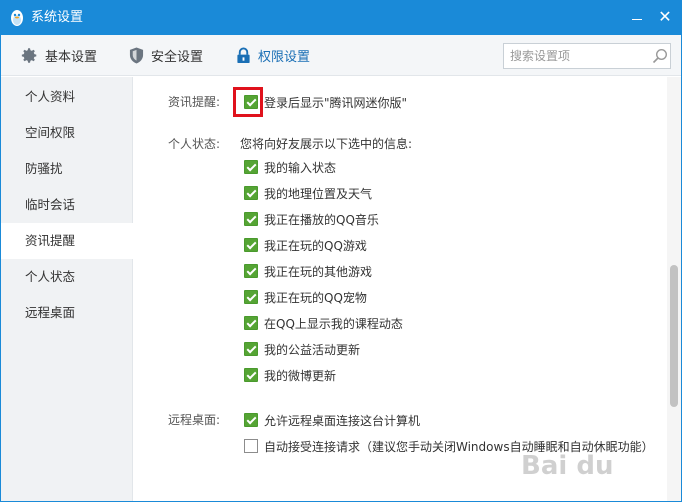  I want to click on minimize-icon, so click(637, 19).